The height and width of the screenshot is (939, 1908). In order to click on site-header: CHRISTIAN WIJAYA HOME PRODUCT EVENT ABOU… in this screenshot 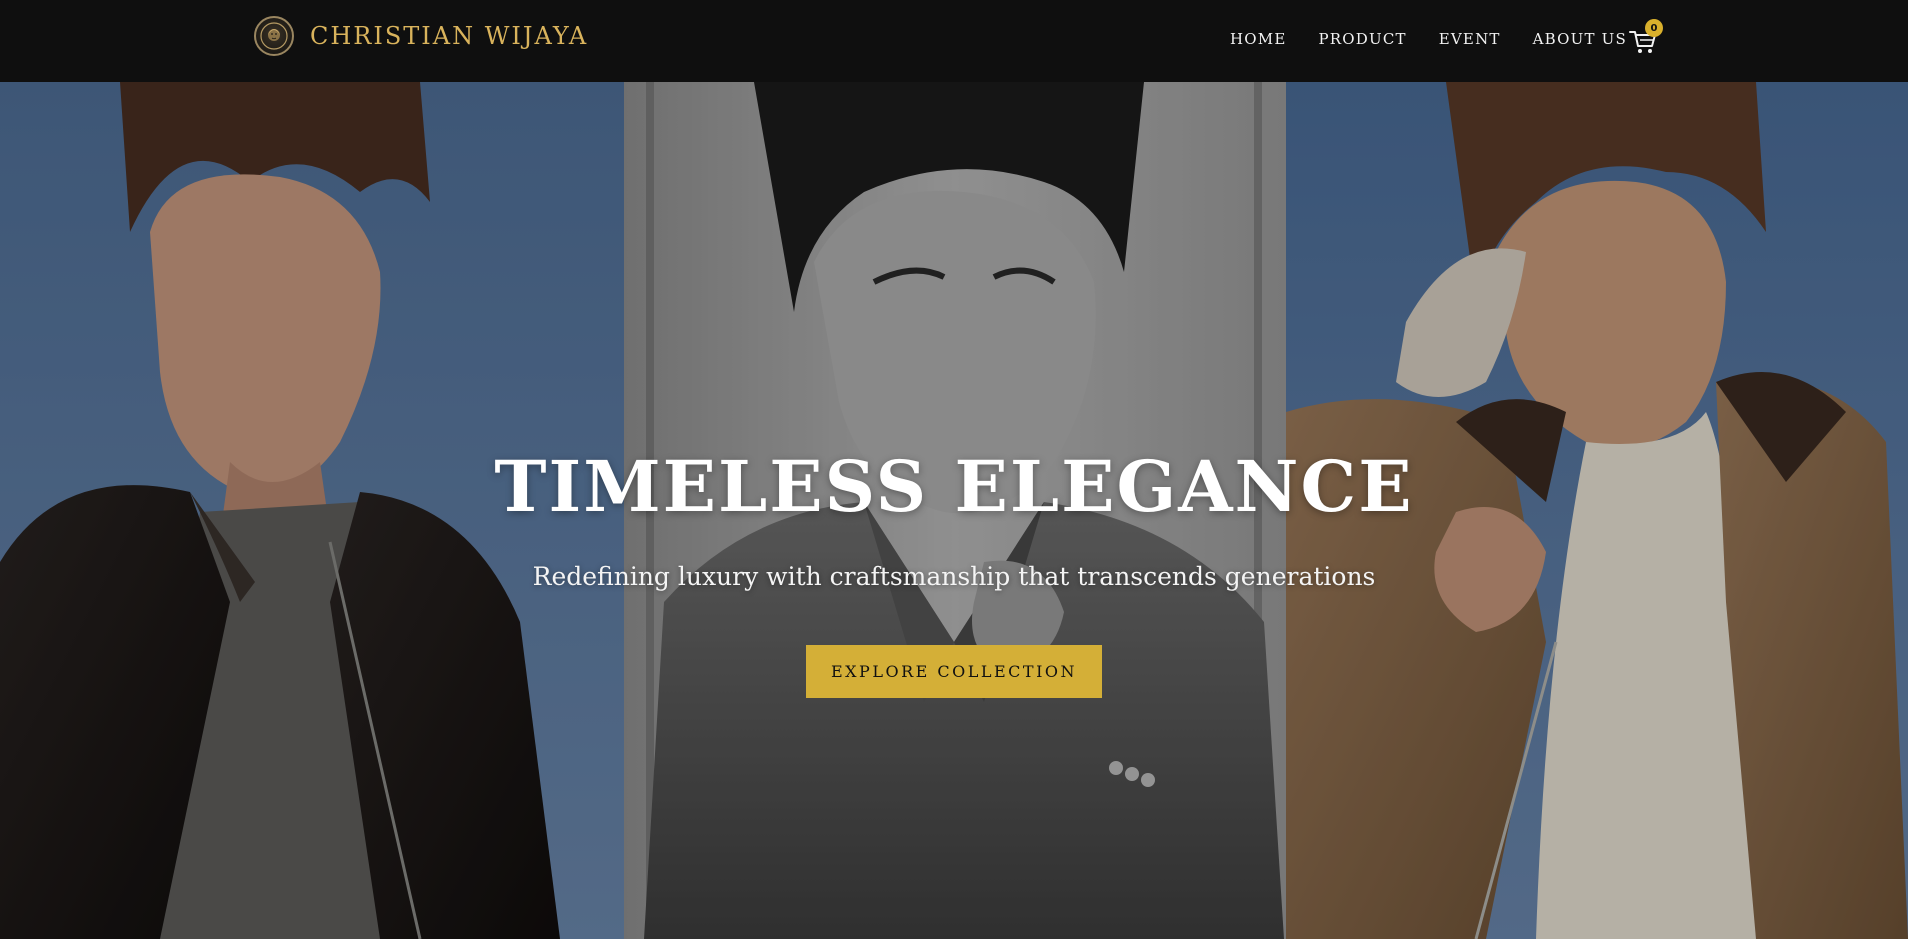, I will do `click(954, 41)`.